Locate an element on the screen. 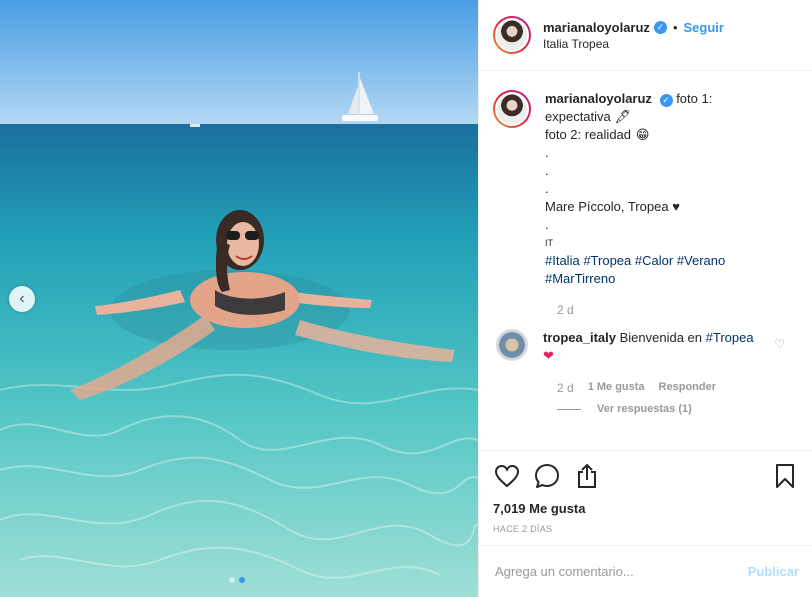 Image resolution: width=812 pixels, height=597 pixels. comment-text: Bienvenida en is located at coordinates (661, 337).